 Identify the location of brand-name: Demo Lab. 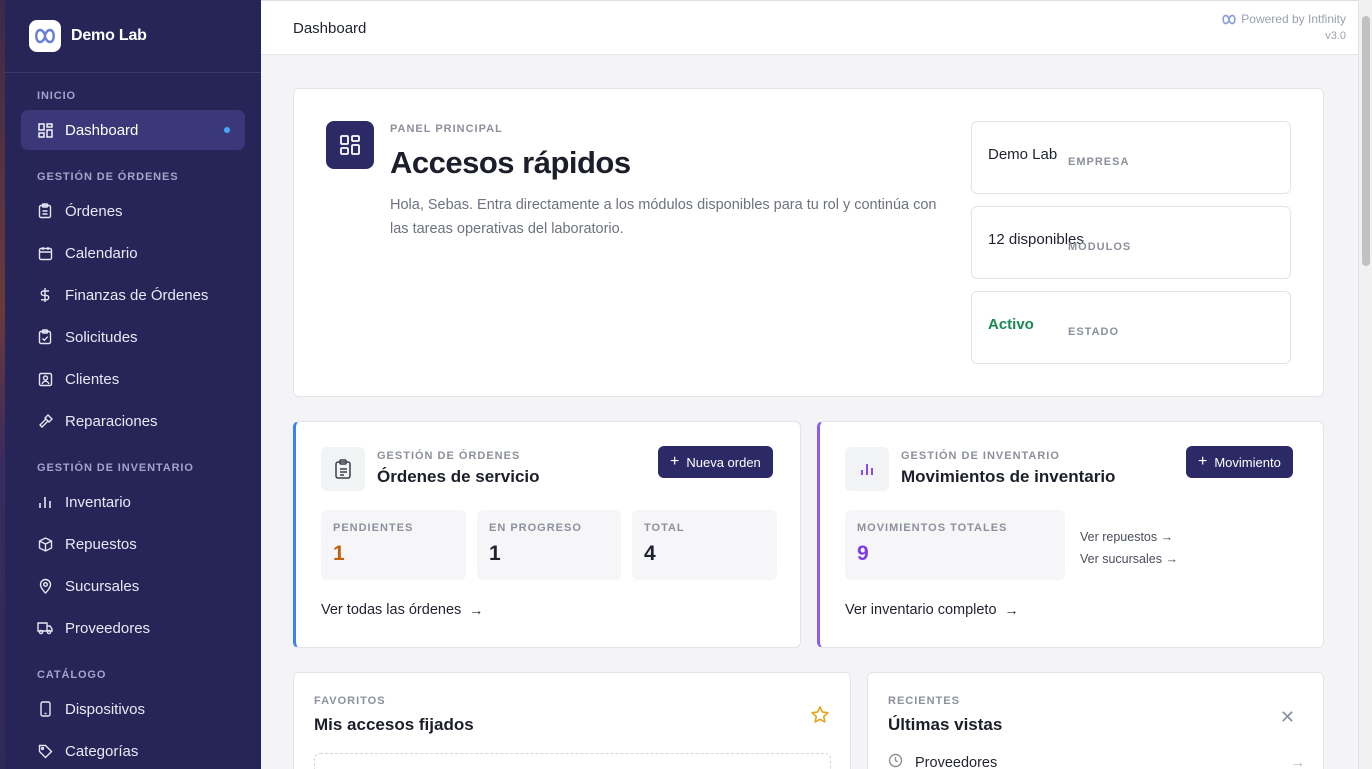
(109, 35).